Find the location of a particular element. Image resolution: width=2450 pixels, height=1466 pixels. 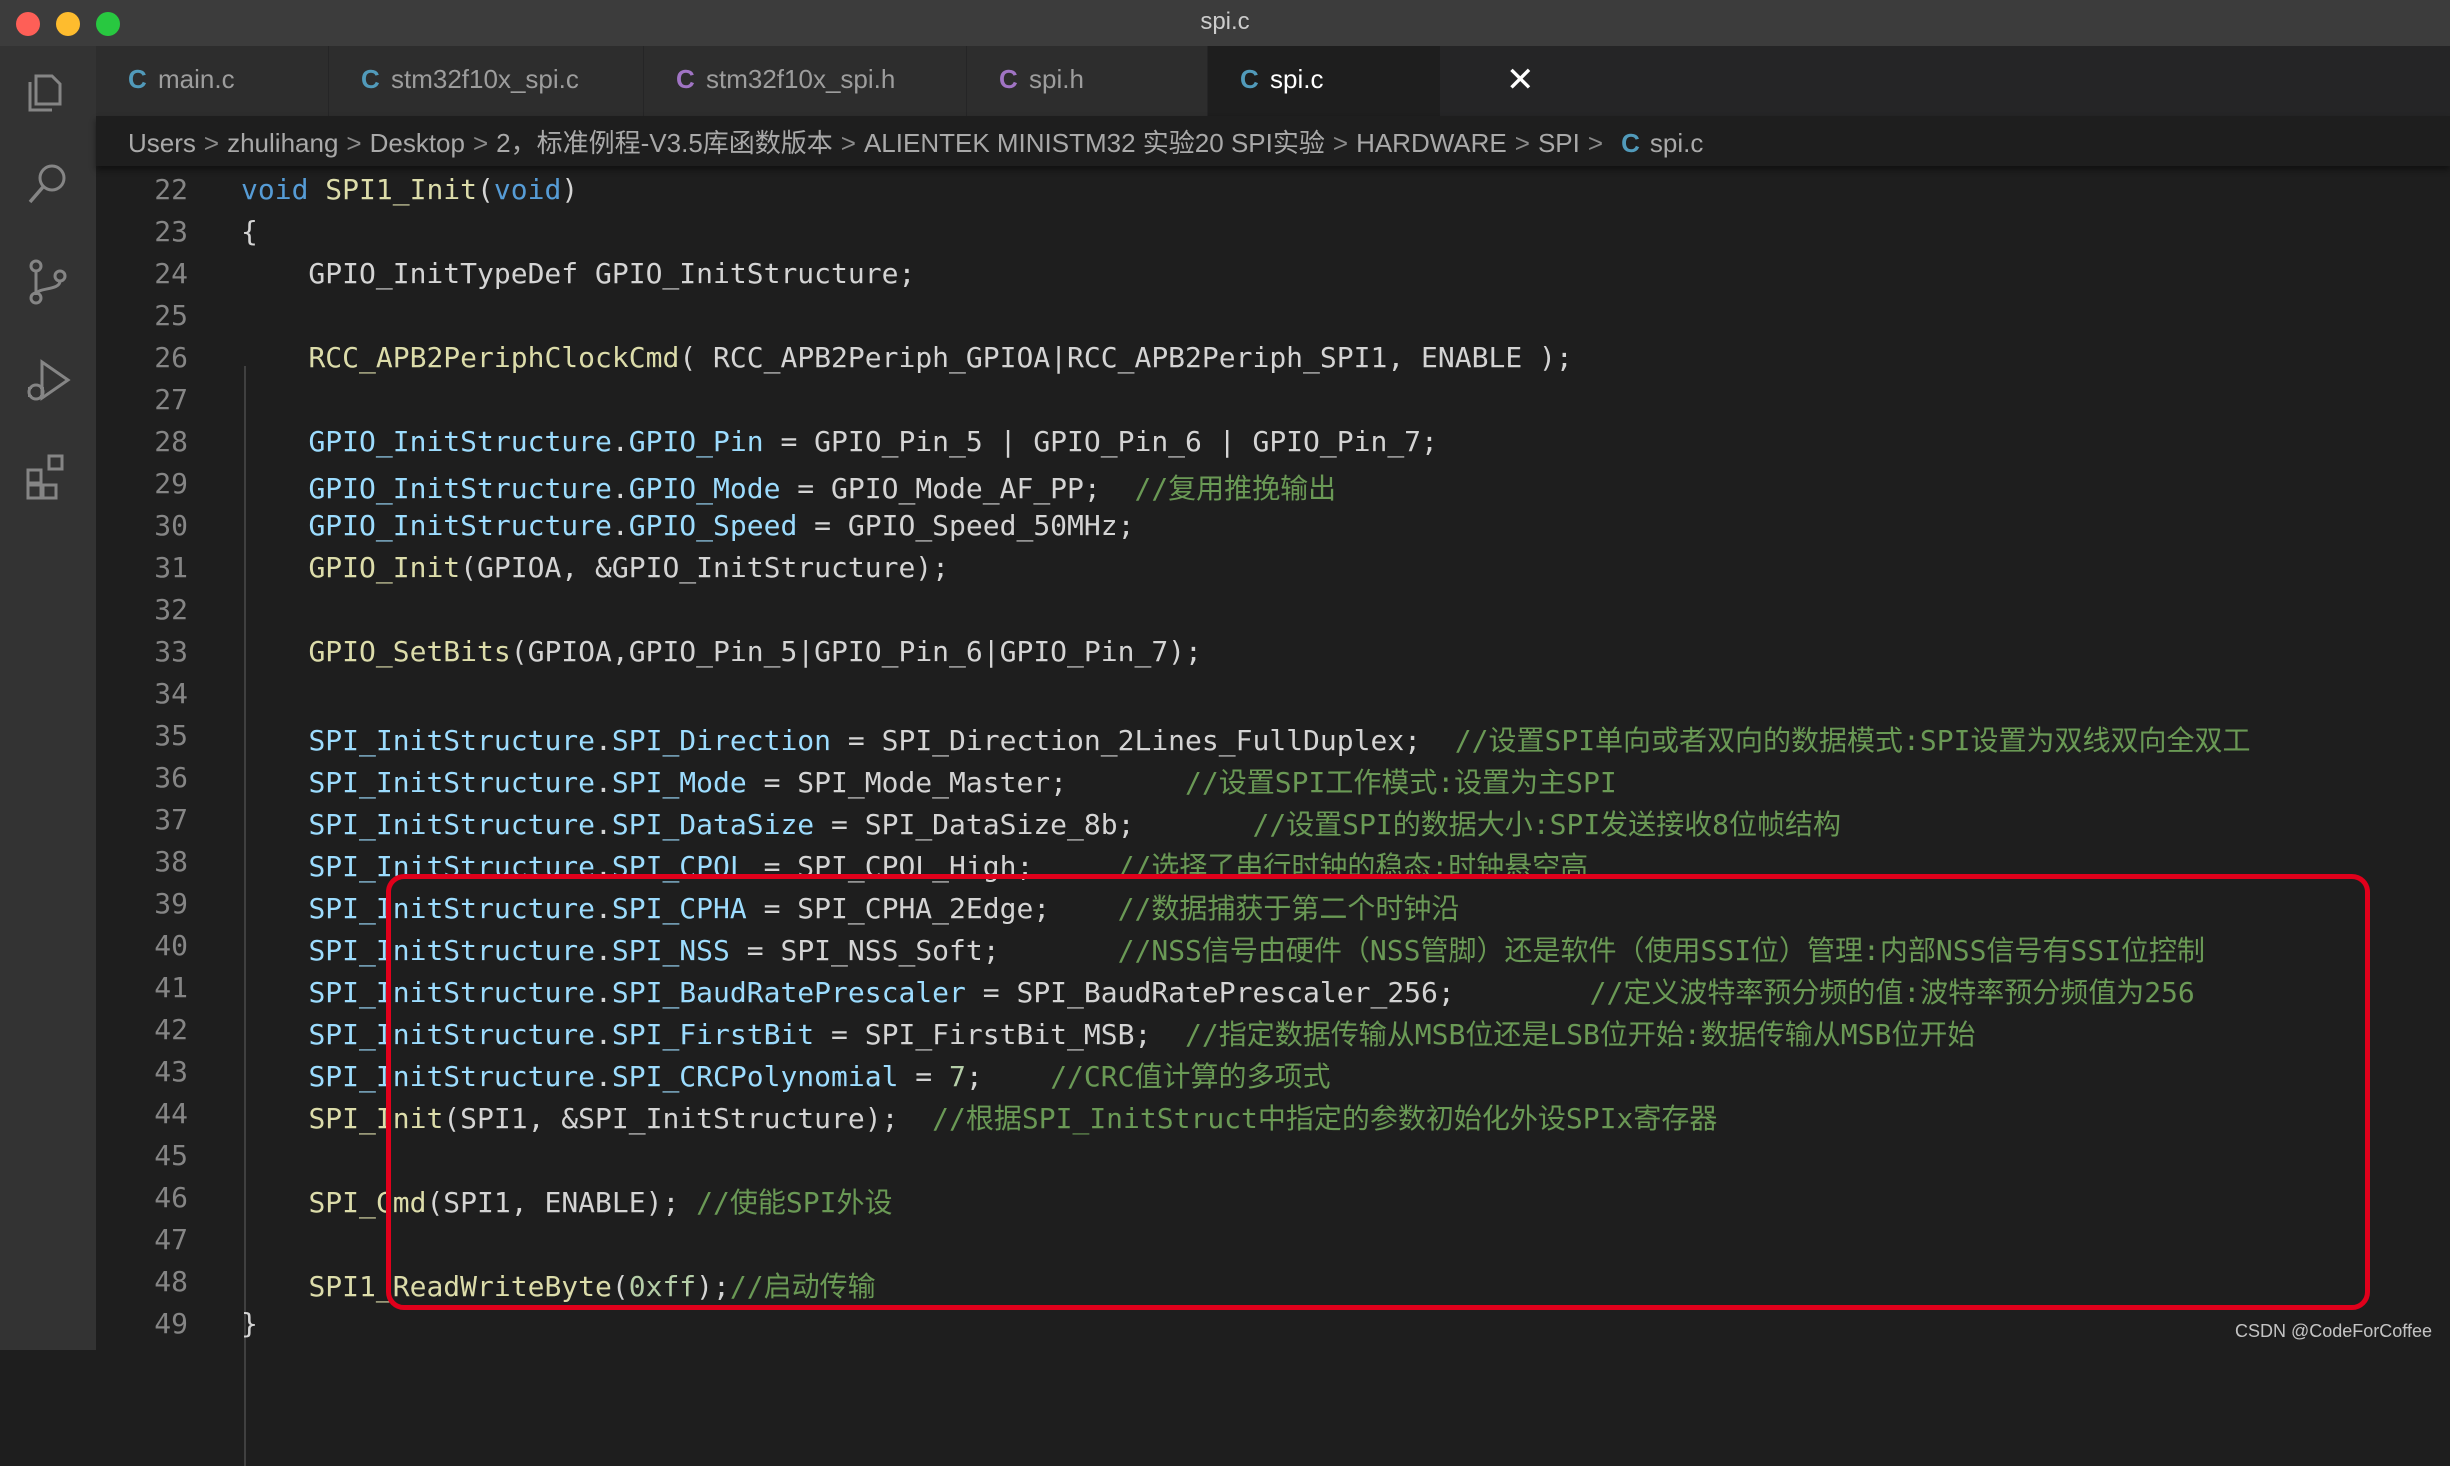

code-line: 24 GPIO_InitTypeDef GPIO_InitStructure; is located at coordinates (1273, 275).